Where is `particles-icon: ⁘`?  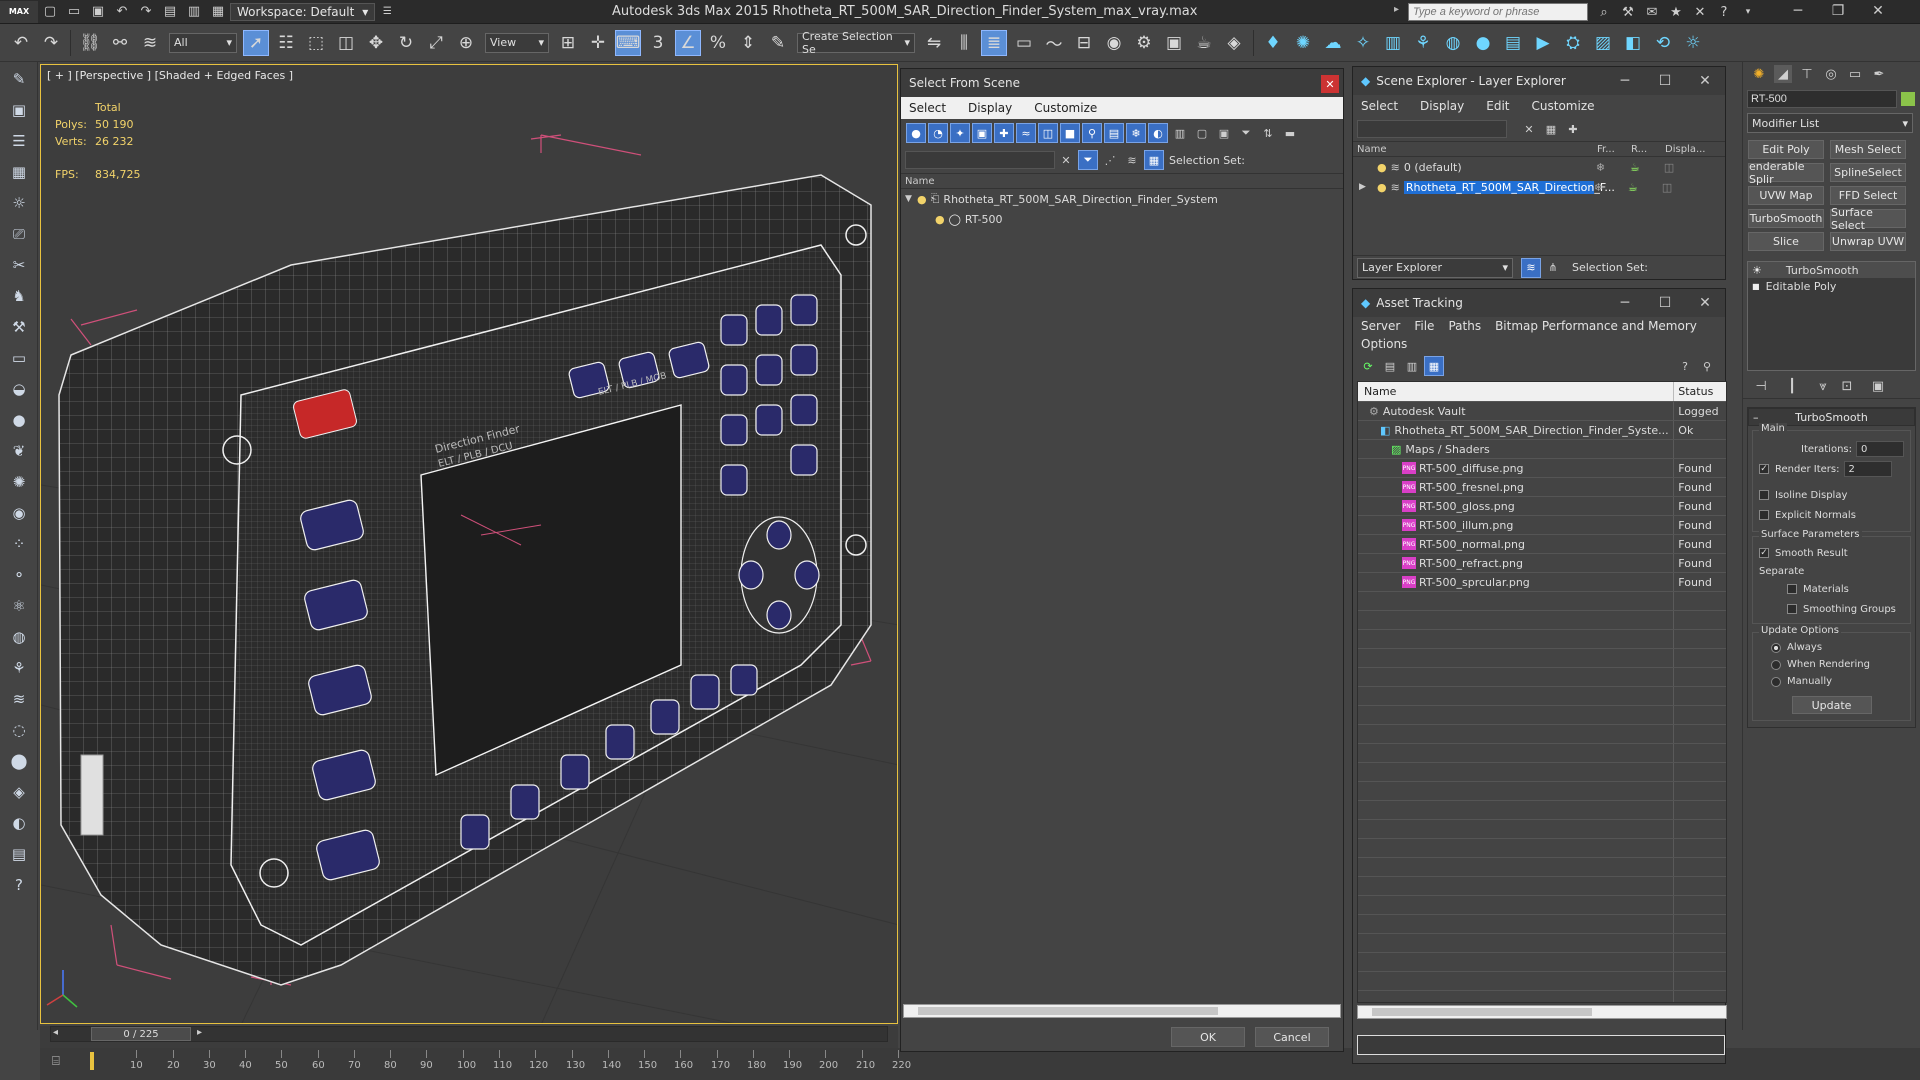
particles-icon: ⁘ is located at coordinates (19, 544).